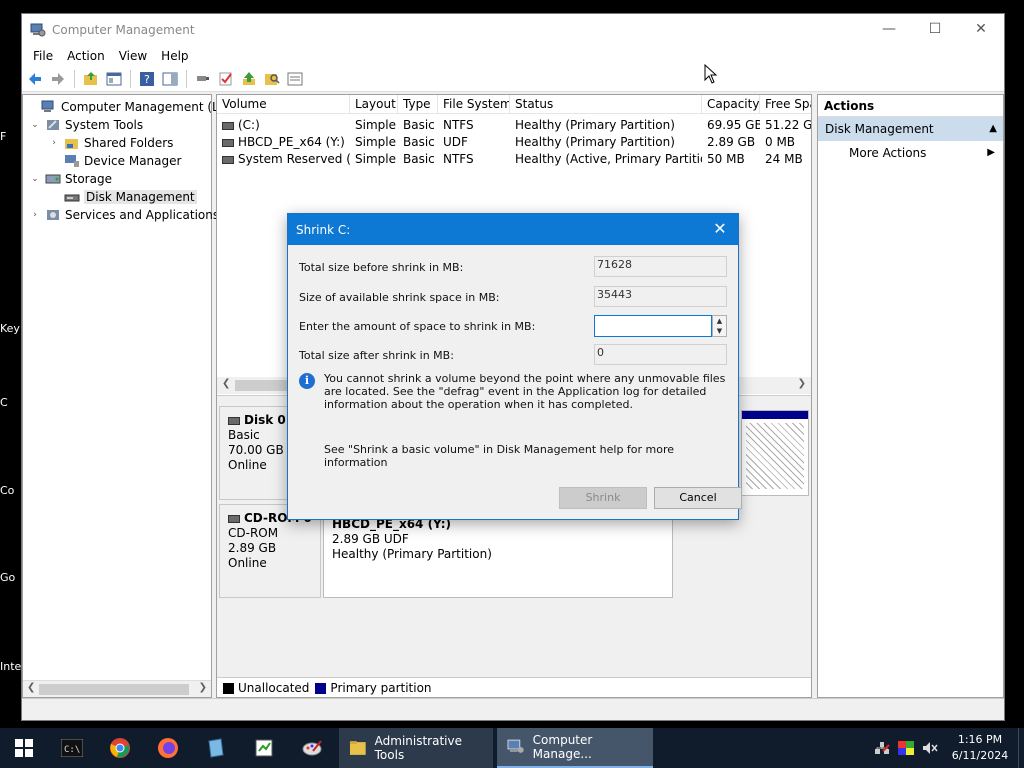 The image size is (1024, 768). I want to click on dialog-close-button: ✕, so click(720, 229).